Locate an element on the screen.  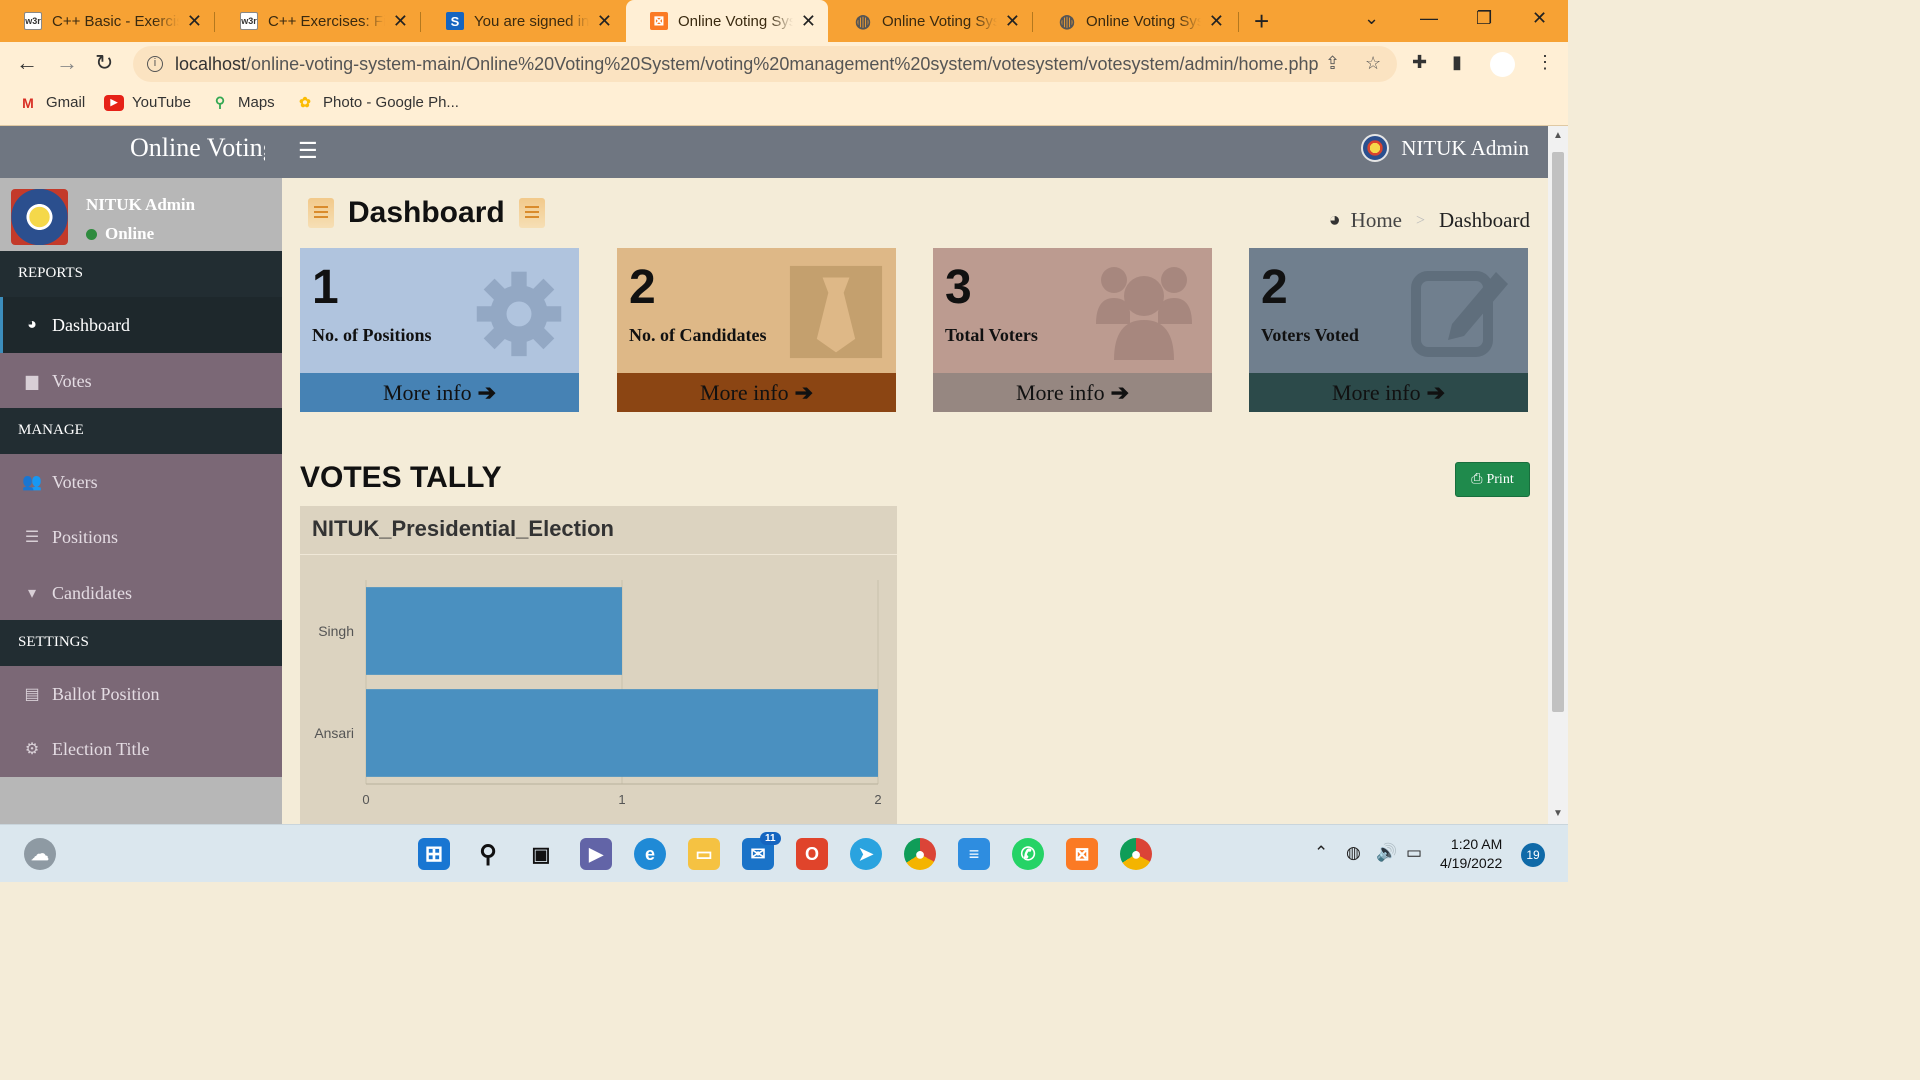
sidebar-header-settings: SETTINGS is located at coordinates (141, 643).